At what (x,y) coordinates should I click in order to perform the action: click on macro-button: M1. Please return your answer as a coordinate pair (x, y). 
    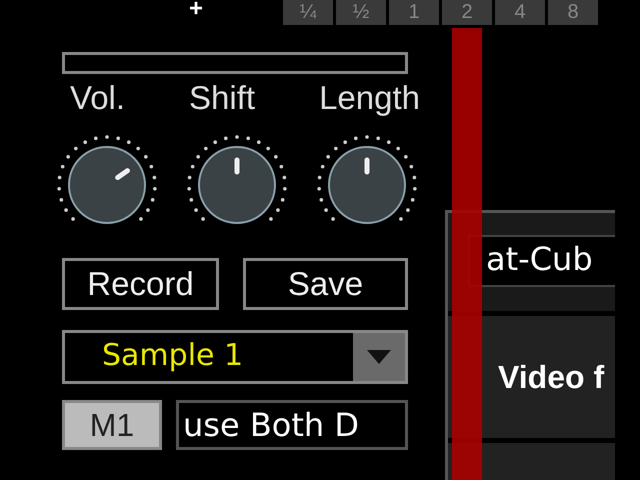
    Looking at the image, I should click on (112, 425).